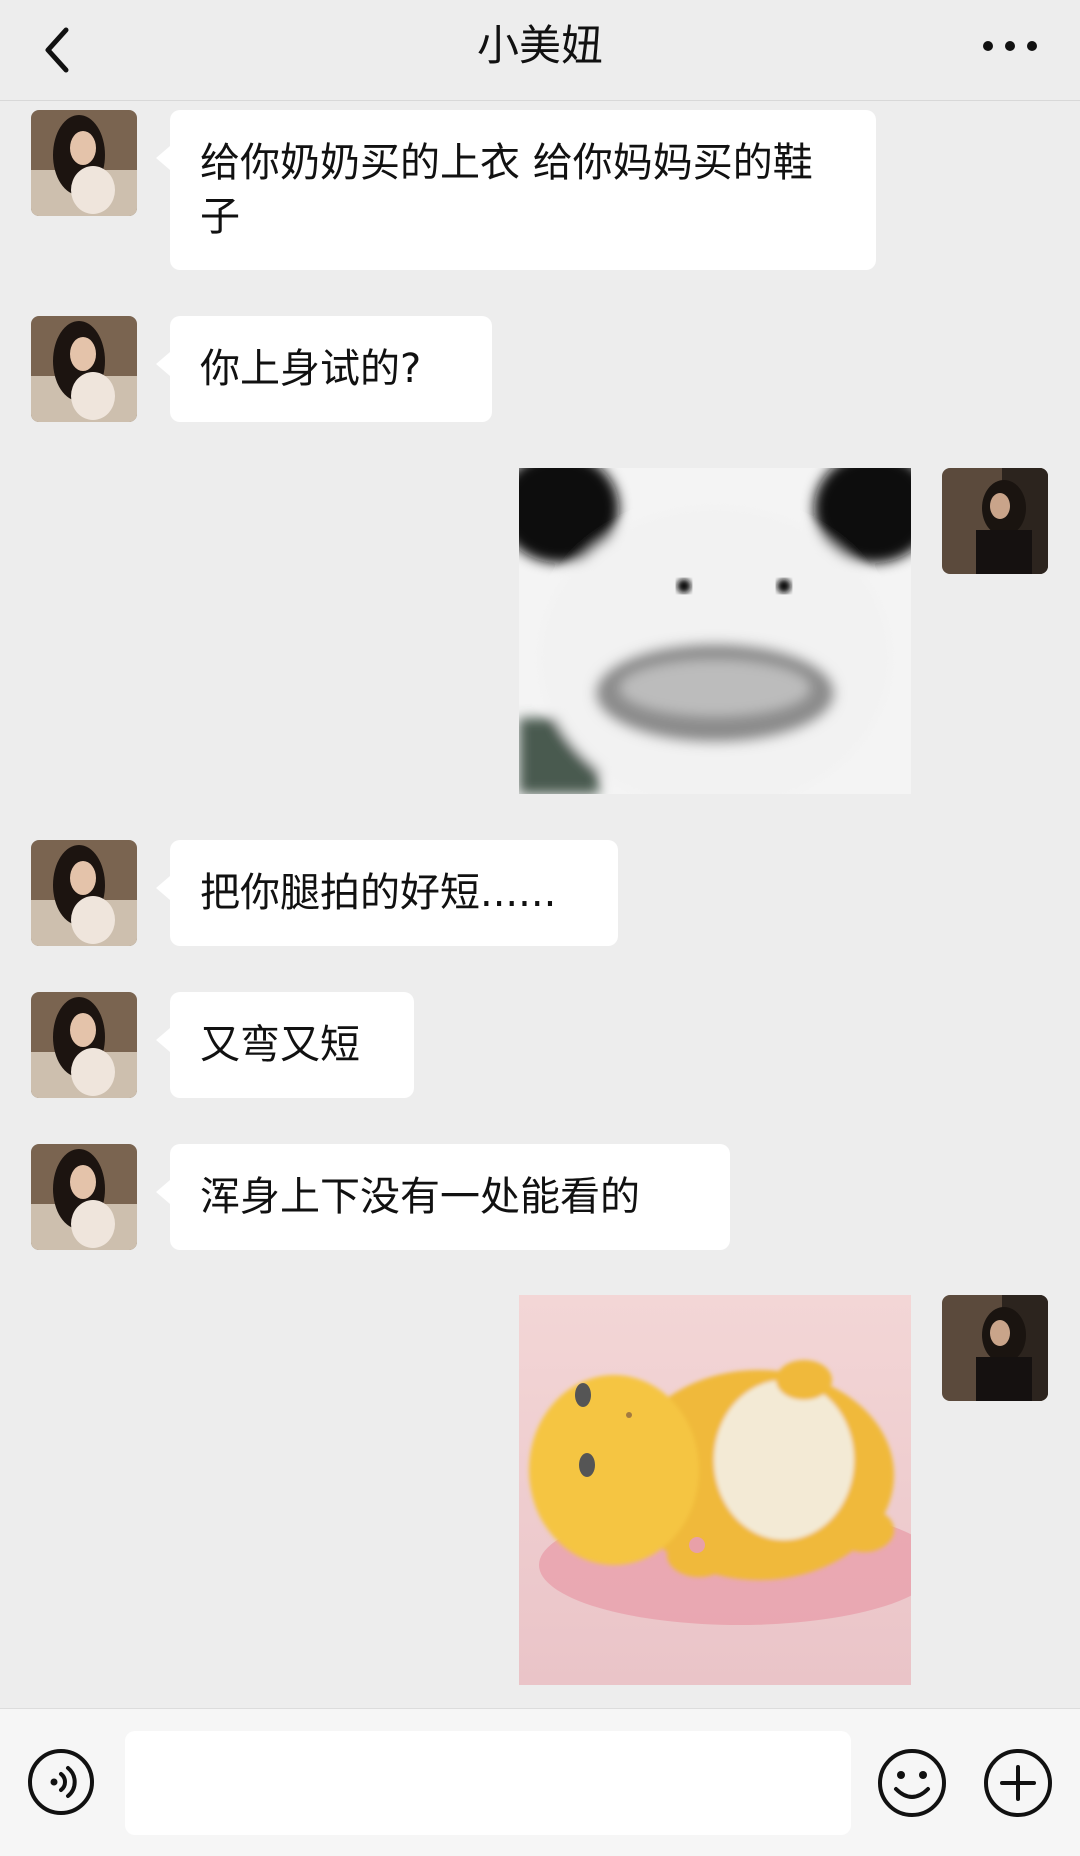 Image resolution: width=1080 pixels, height=1856 pixels. Describe the element at coordinates (1018, 1783) in the screenshot. I see `plus-icon` at that location.